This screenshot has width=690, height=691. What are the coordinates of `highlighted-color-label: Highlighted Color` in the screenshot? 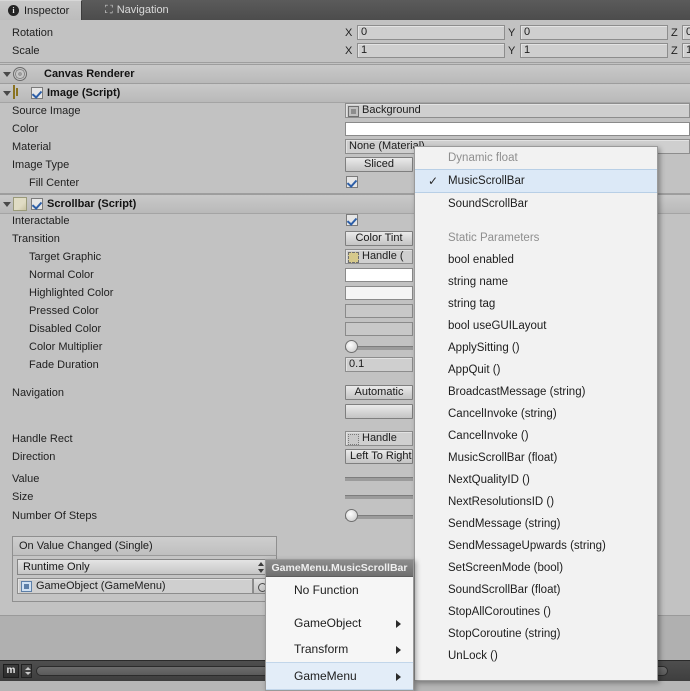 It's located at (71, 293).